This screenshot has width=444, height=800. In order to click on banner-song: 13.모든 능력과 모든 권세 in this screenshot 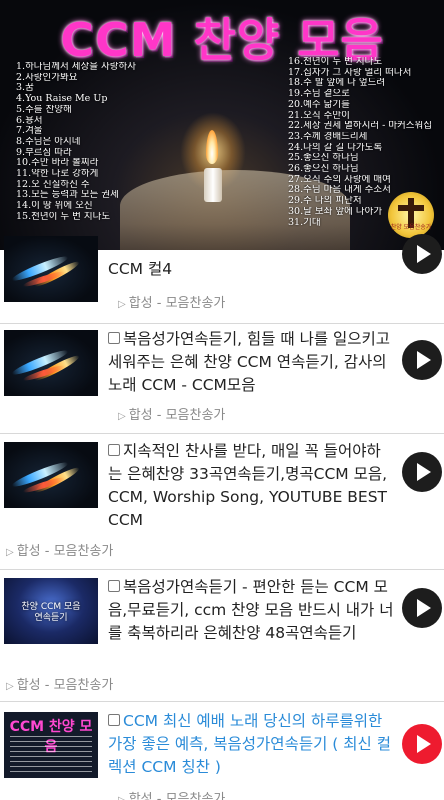, I will do `click(67, 195)`.